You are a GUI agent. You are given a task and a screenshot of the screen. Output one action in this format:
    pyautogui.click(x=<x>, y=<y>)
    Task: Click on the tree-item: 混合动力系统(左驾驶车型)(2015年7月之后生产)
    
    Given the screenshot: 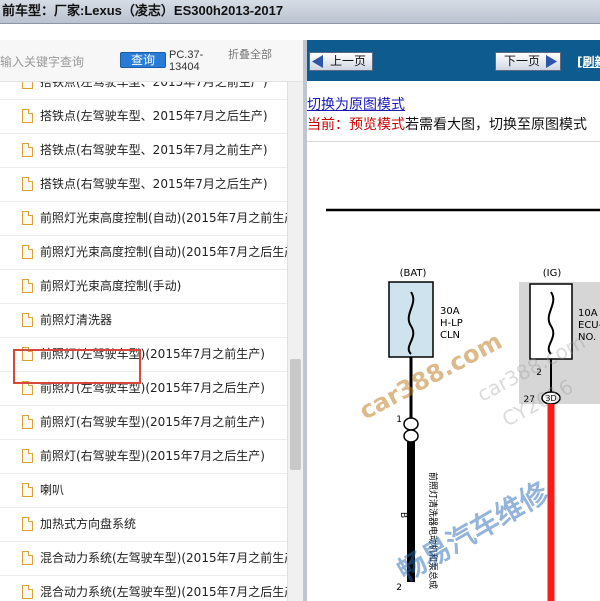 What is the action you would take?
    pyautogui.click(x=143, y=588)
    